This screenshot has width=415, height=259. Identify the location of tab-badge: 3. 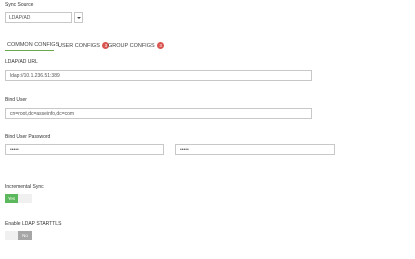
(161, 45).